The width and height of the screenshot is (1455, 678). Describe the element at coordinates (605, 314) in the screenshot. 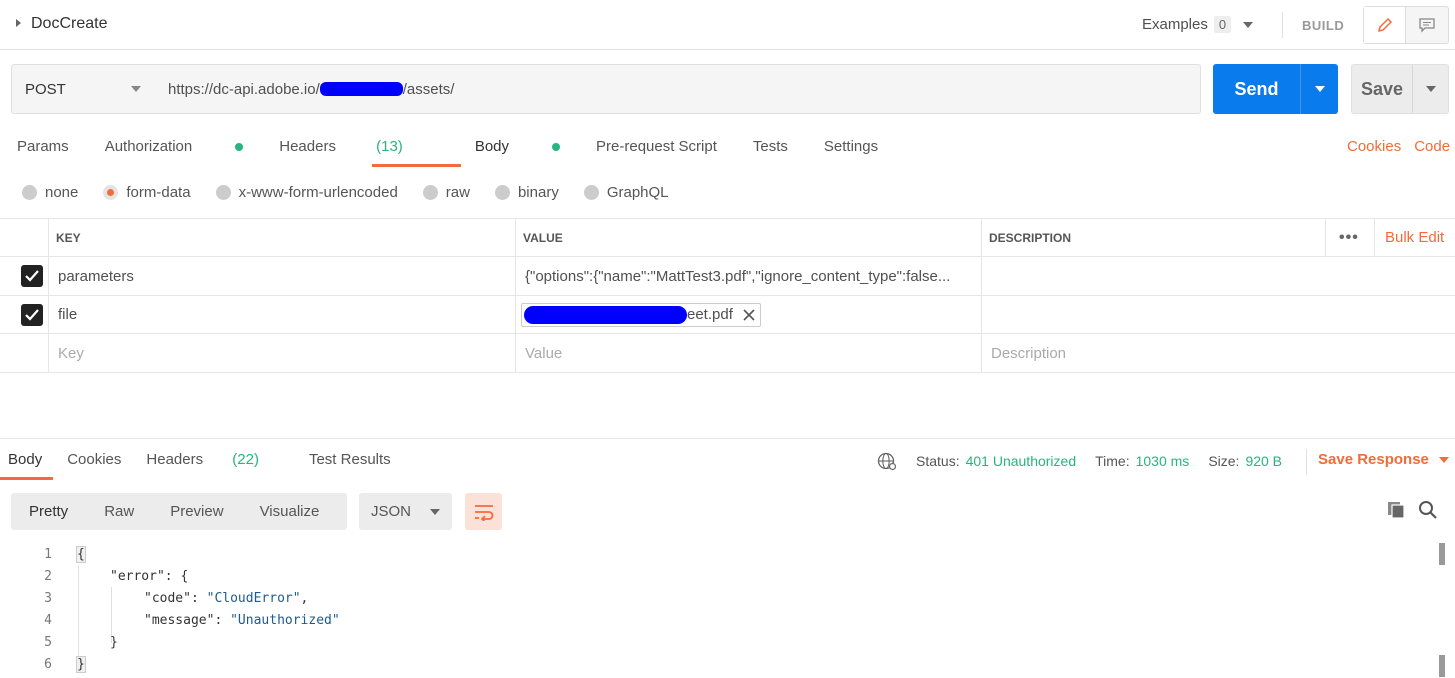

I see `redaction-mark` at that location.